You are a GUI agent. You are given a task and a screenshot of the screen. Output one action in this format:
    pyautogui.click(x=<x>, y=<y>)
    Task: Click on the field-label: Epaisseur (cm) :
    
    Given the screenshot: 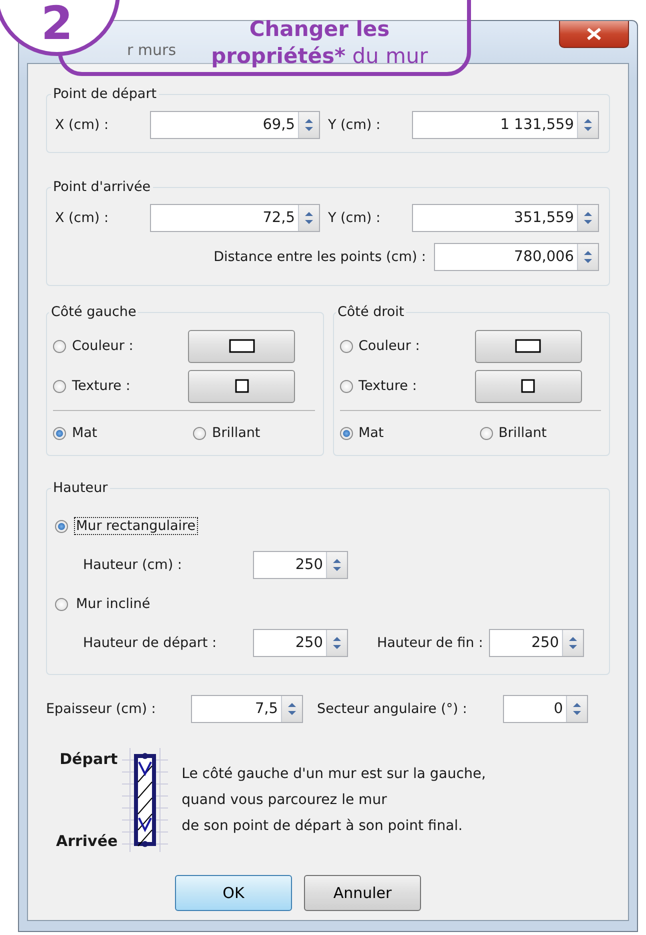 What is the action you would take?
    pyautogui.click(x=101, y=709)
    